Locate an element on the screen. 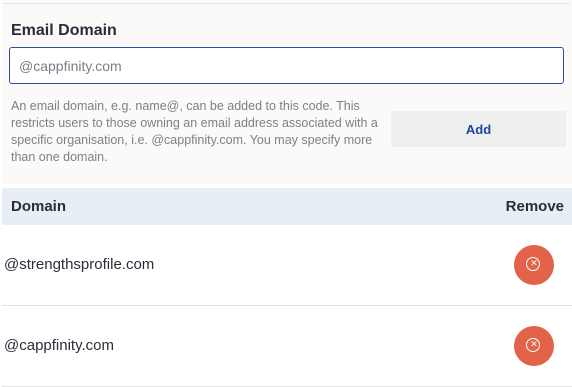 The image size is (572, 387). add-domain-button: Add is located at coordinates (478, 129).